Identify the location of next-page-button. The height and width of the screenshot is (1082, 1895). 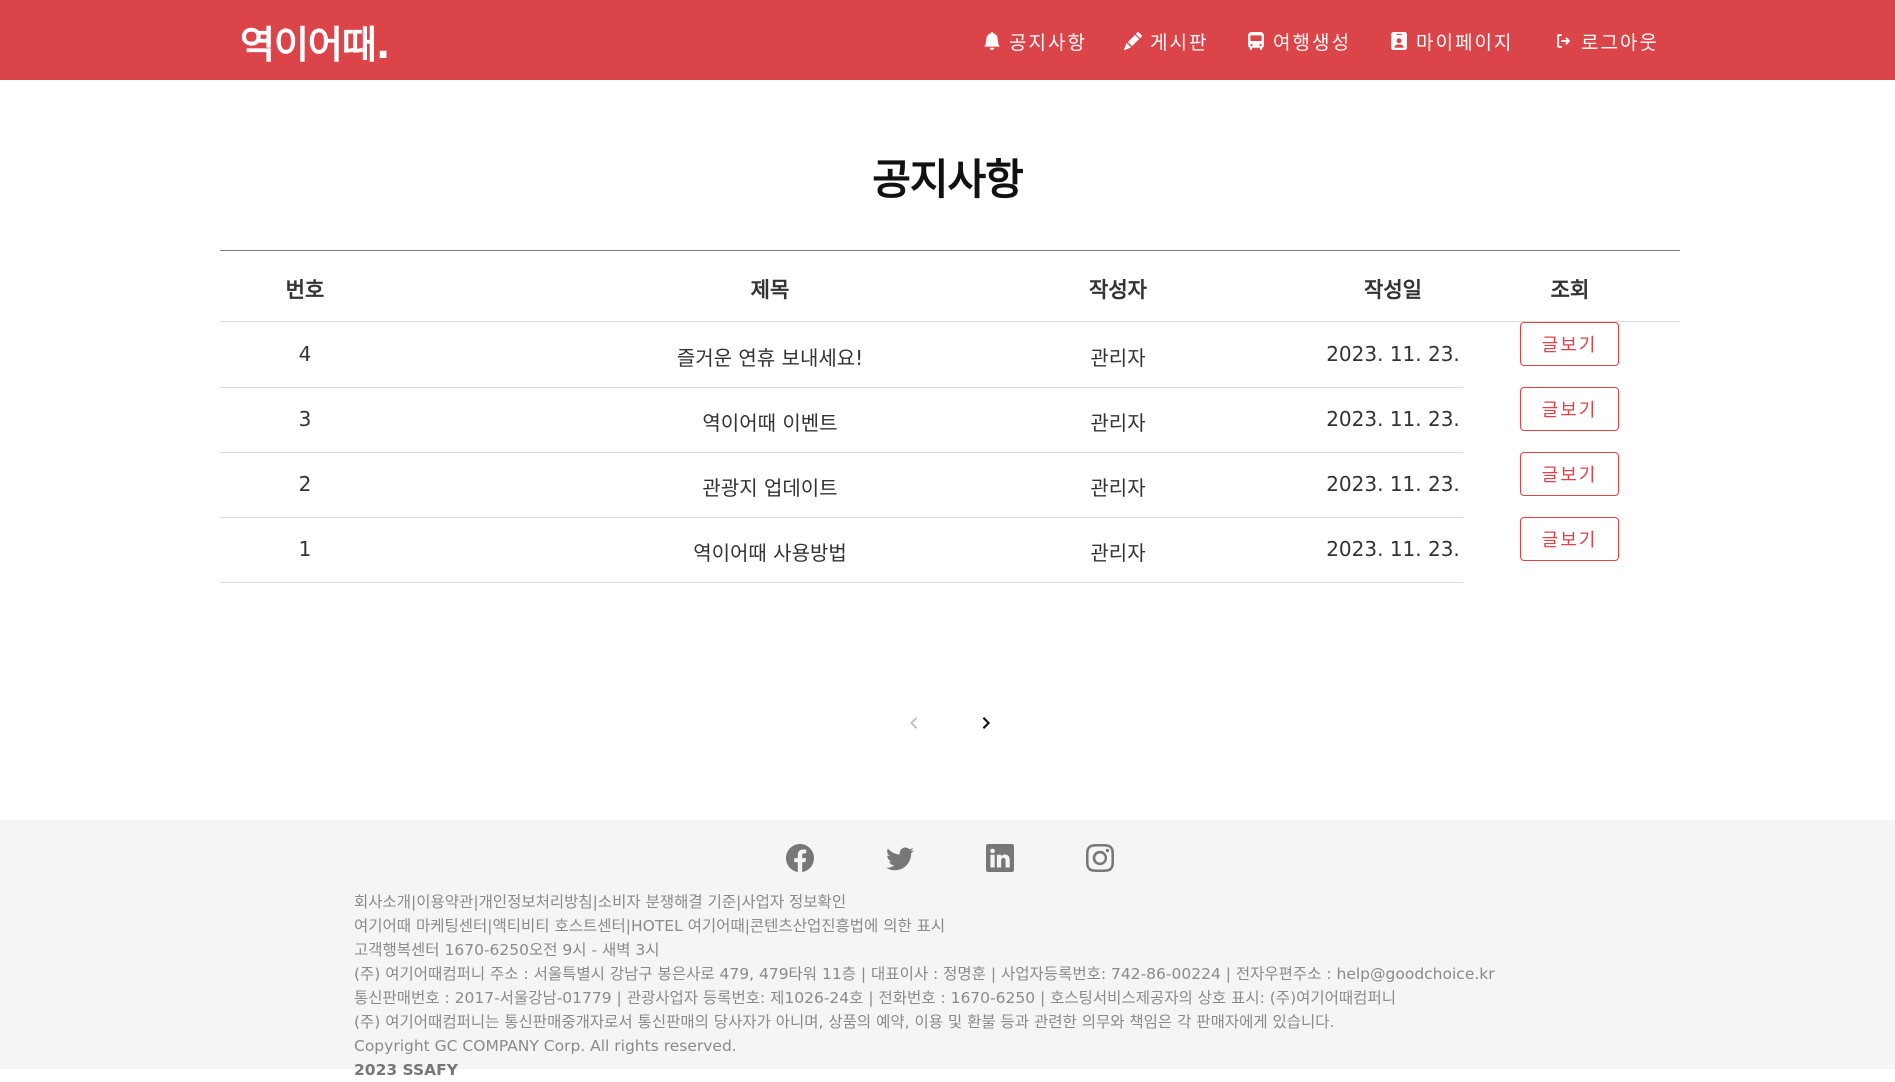
(986, 723).